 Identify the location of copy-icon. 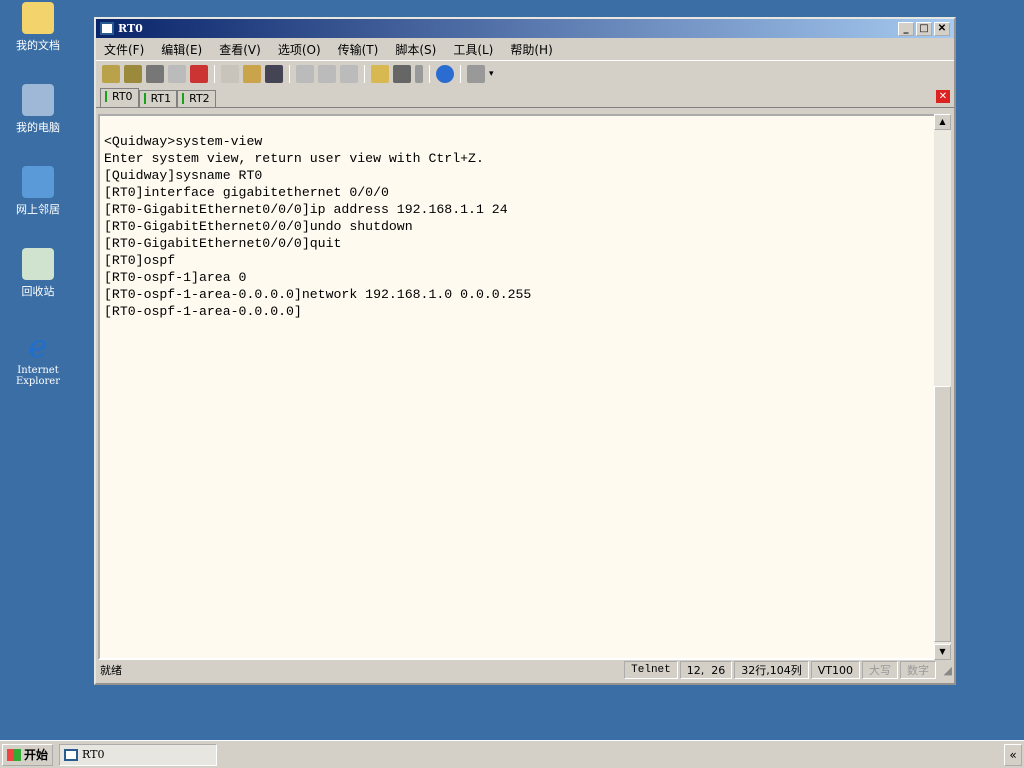
(230, 73).